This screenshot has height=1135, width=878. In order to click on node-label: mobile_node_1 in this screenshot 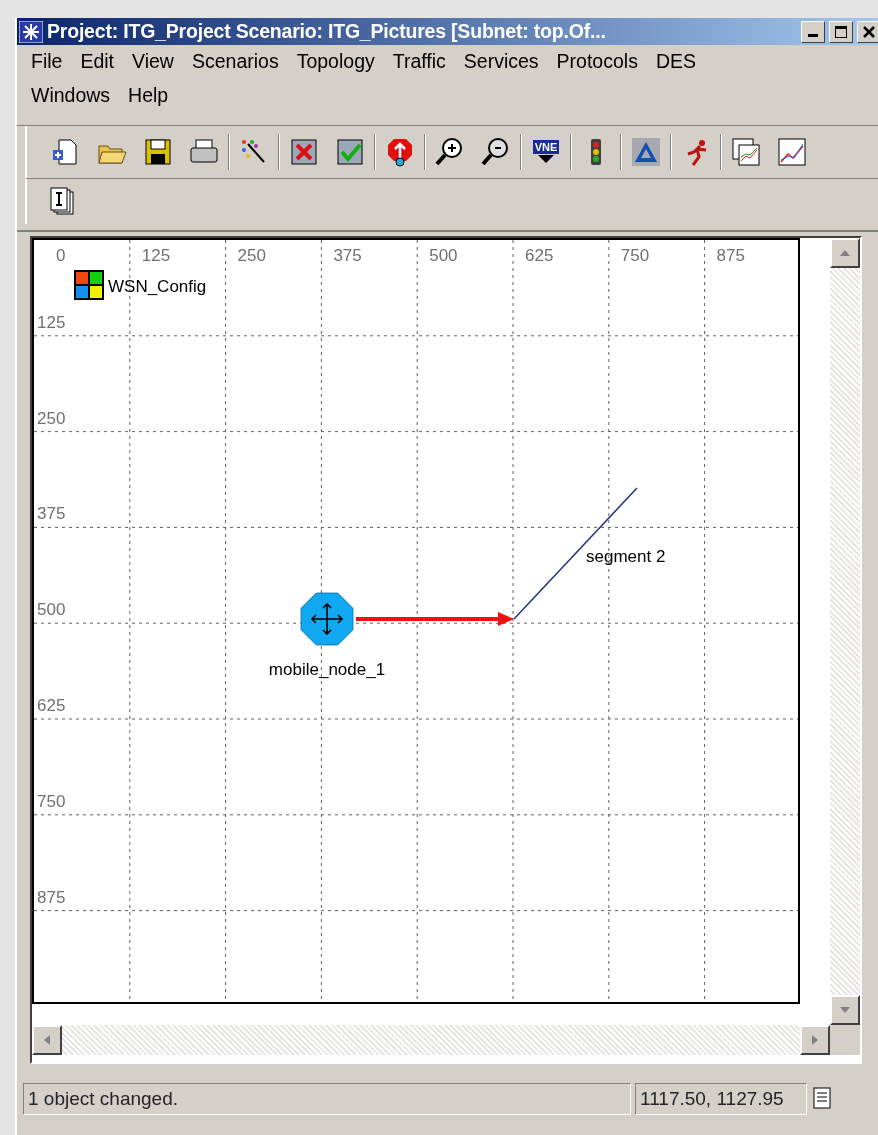, I will do `click(327, 669)`.